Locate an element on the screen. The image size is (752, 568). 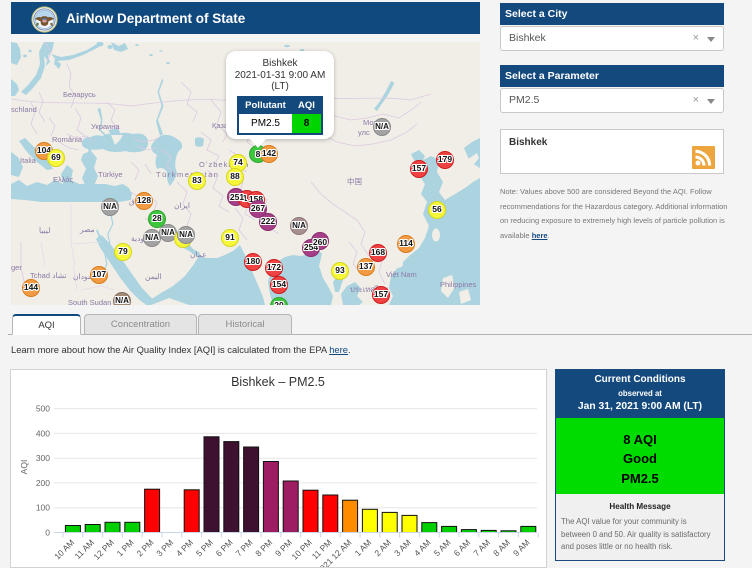
svg-text: ger is located at coordinates (16, 267).